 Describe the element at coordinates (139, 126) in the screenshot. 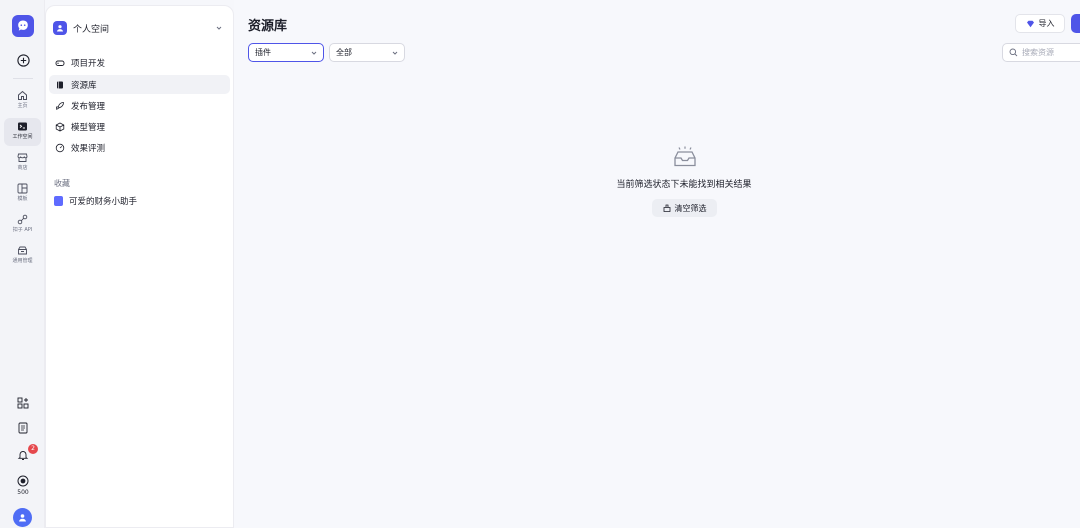

I see `nav-item-models: 模型管理` at that location.